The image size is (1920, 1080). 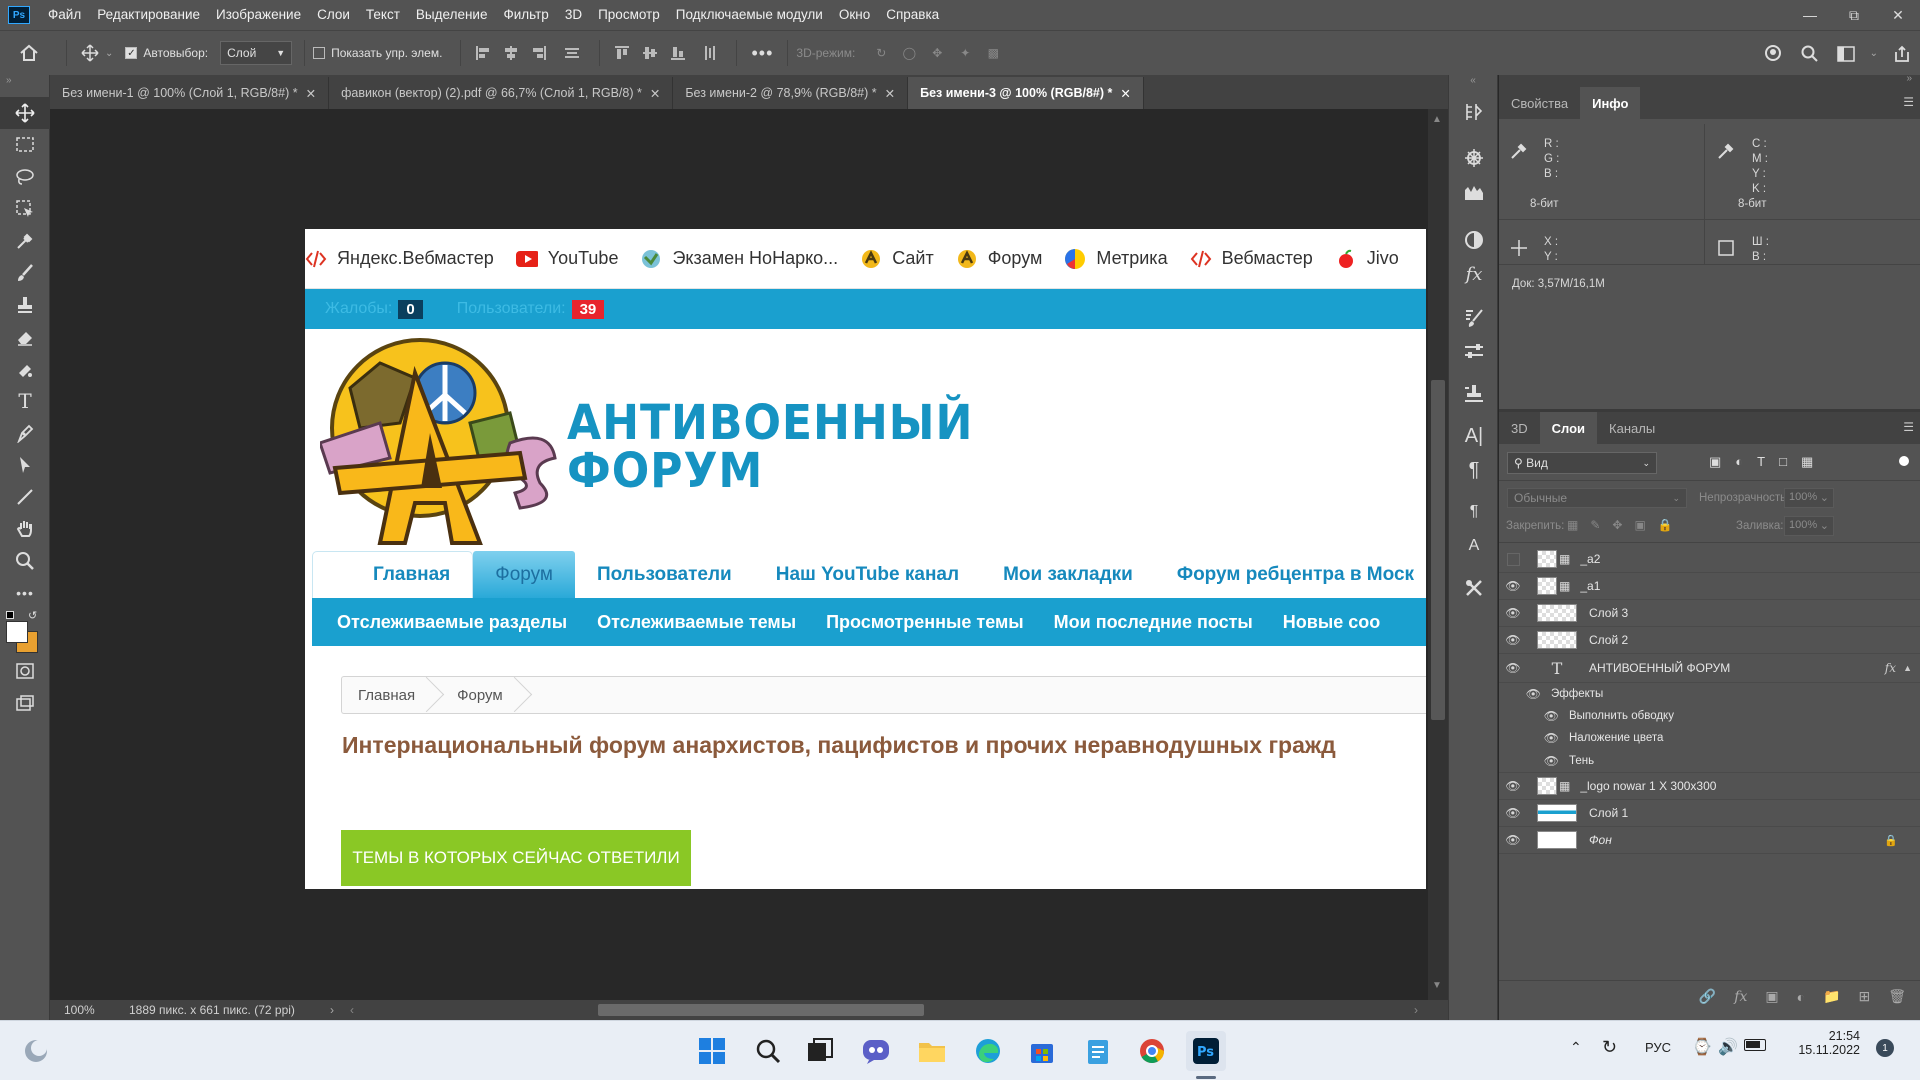 I want to click on menu-view: Просмотр, so click(x=629, y=15).